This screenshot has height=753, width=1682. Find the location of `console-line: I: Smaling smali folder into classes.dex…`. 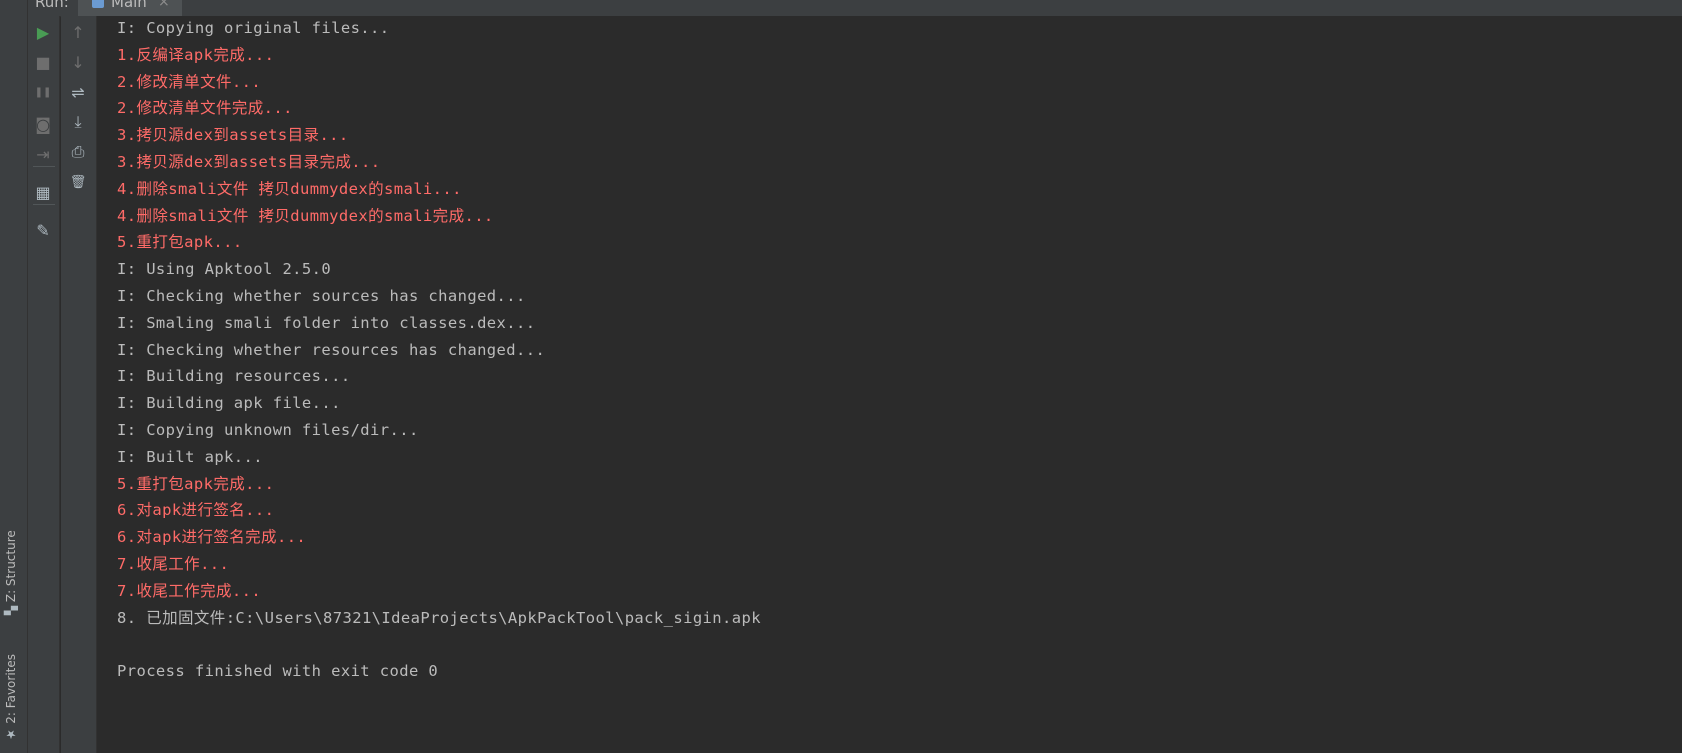

console-line: I: Smaling smali folder into classes.dex… is located at coordinates (326, 322).